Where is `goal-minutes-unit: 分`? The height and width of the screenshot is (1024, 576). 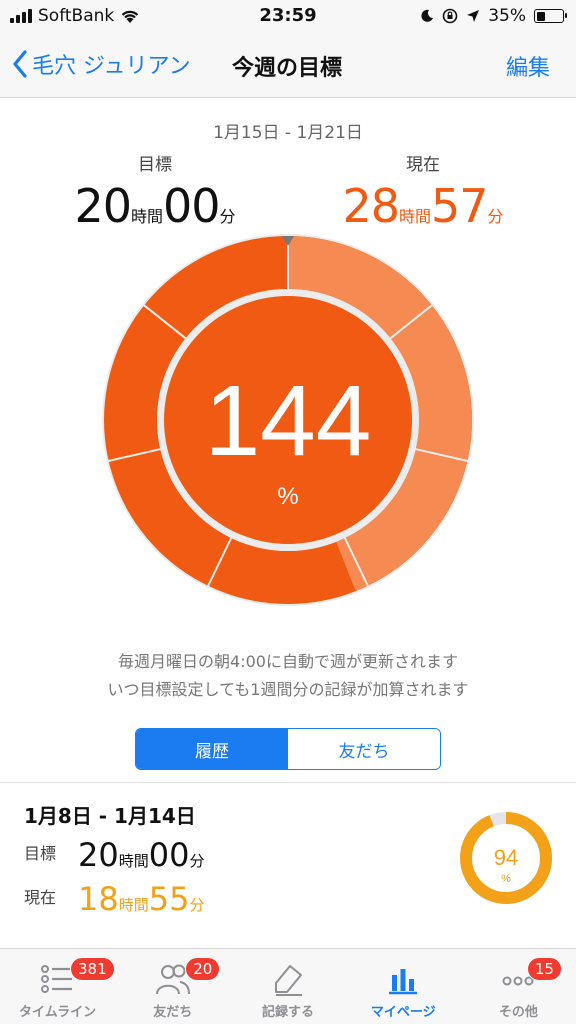 goal-minutes-unit: 分 is located at coordinates (227, 216).